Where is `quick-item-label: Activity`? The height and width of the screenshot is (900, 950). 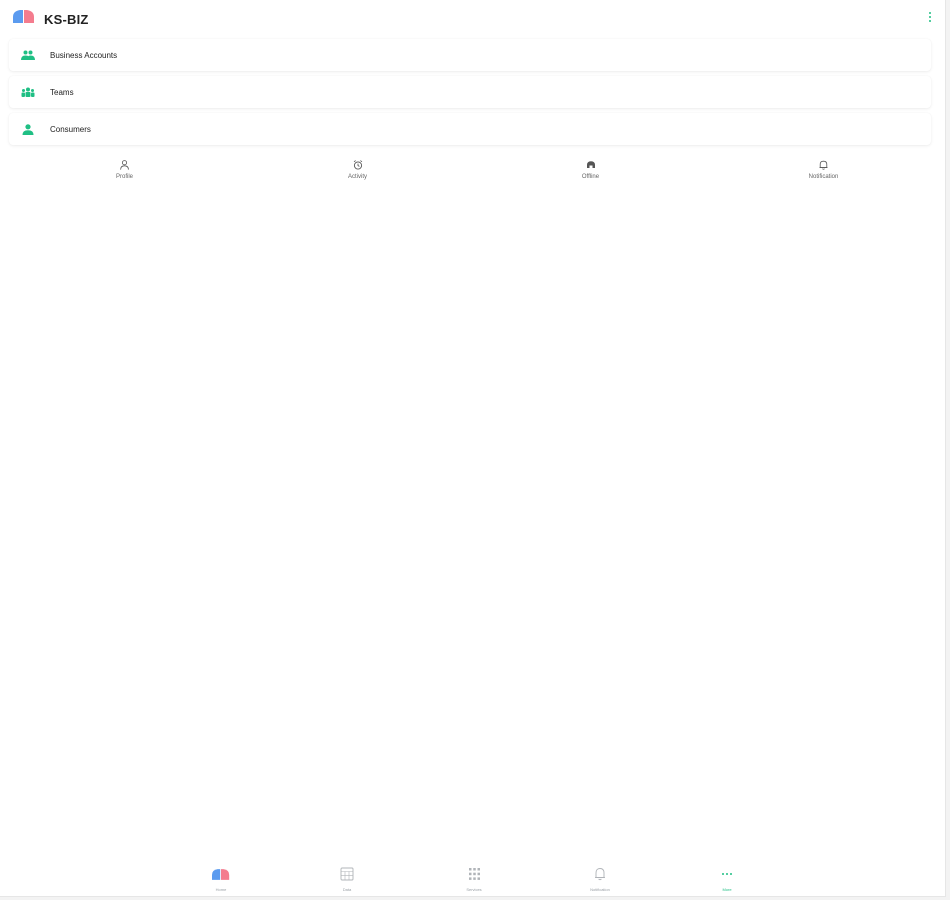
quick-item-label: Activity is located at coordinates (357, 177).